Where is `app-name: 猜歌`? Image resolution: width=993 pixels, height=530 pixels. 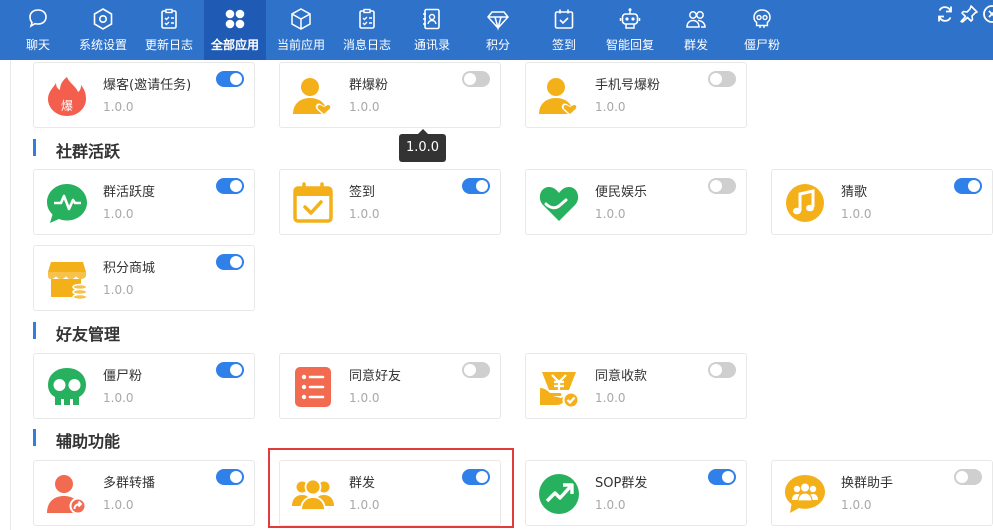
app-name: 猜歌 is located at coordinates (854, 192).